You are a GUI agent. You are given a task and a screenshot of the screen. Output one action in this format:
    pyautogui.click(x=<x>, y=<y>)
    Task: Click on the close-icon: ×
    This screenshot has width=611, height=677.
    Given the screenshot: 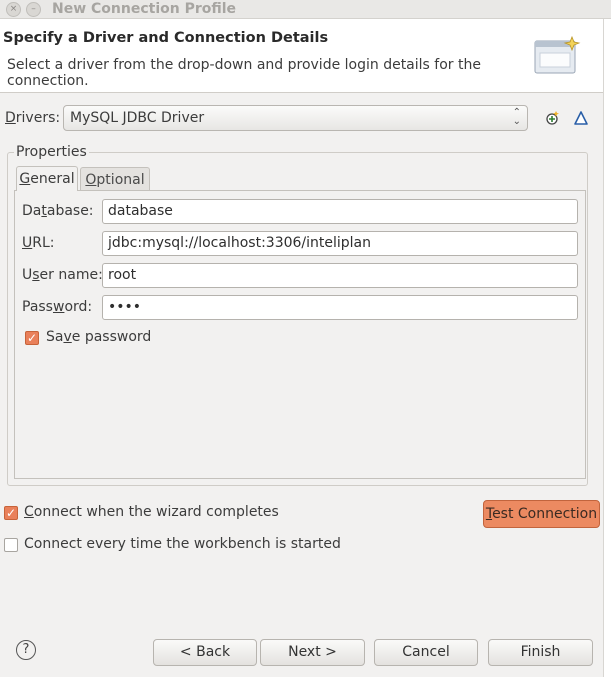 What is the action you would take?
    pyautogui.click(x=13, y=9)
    